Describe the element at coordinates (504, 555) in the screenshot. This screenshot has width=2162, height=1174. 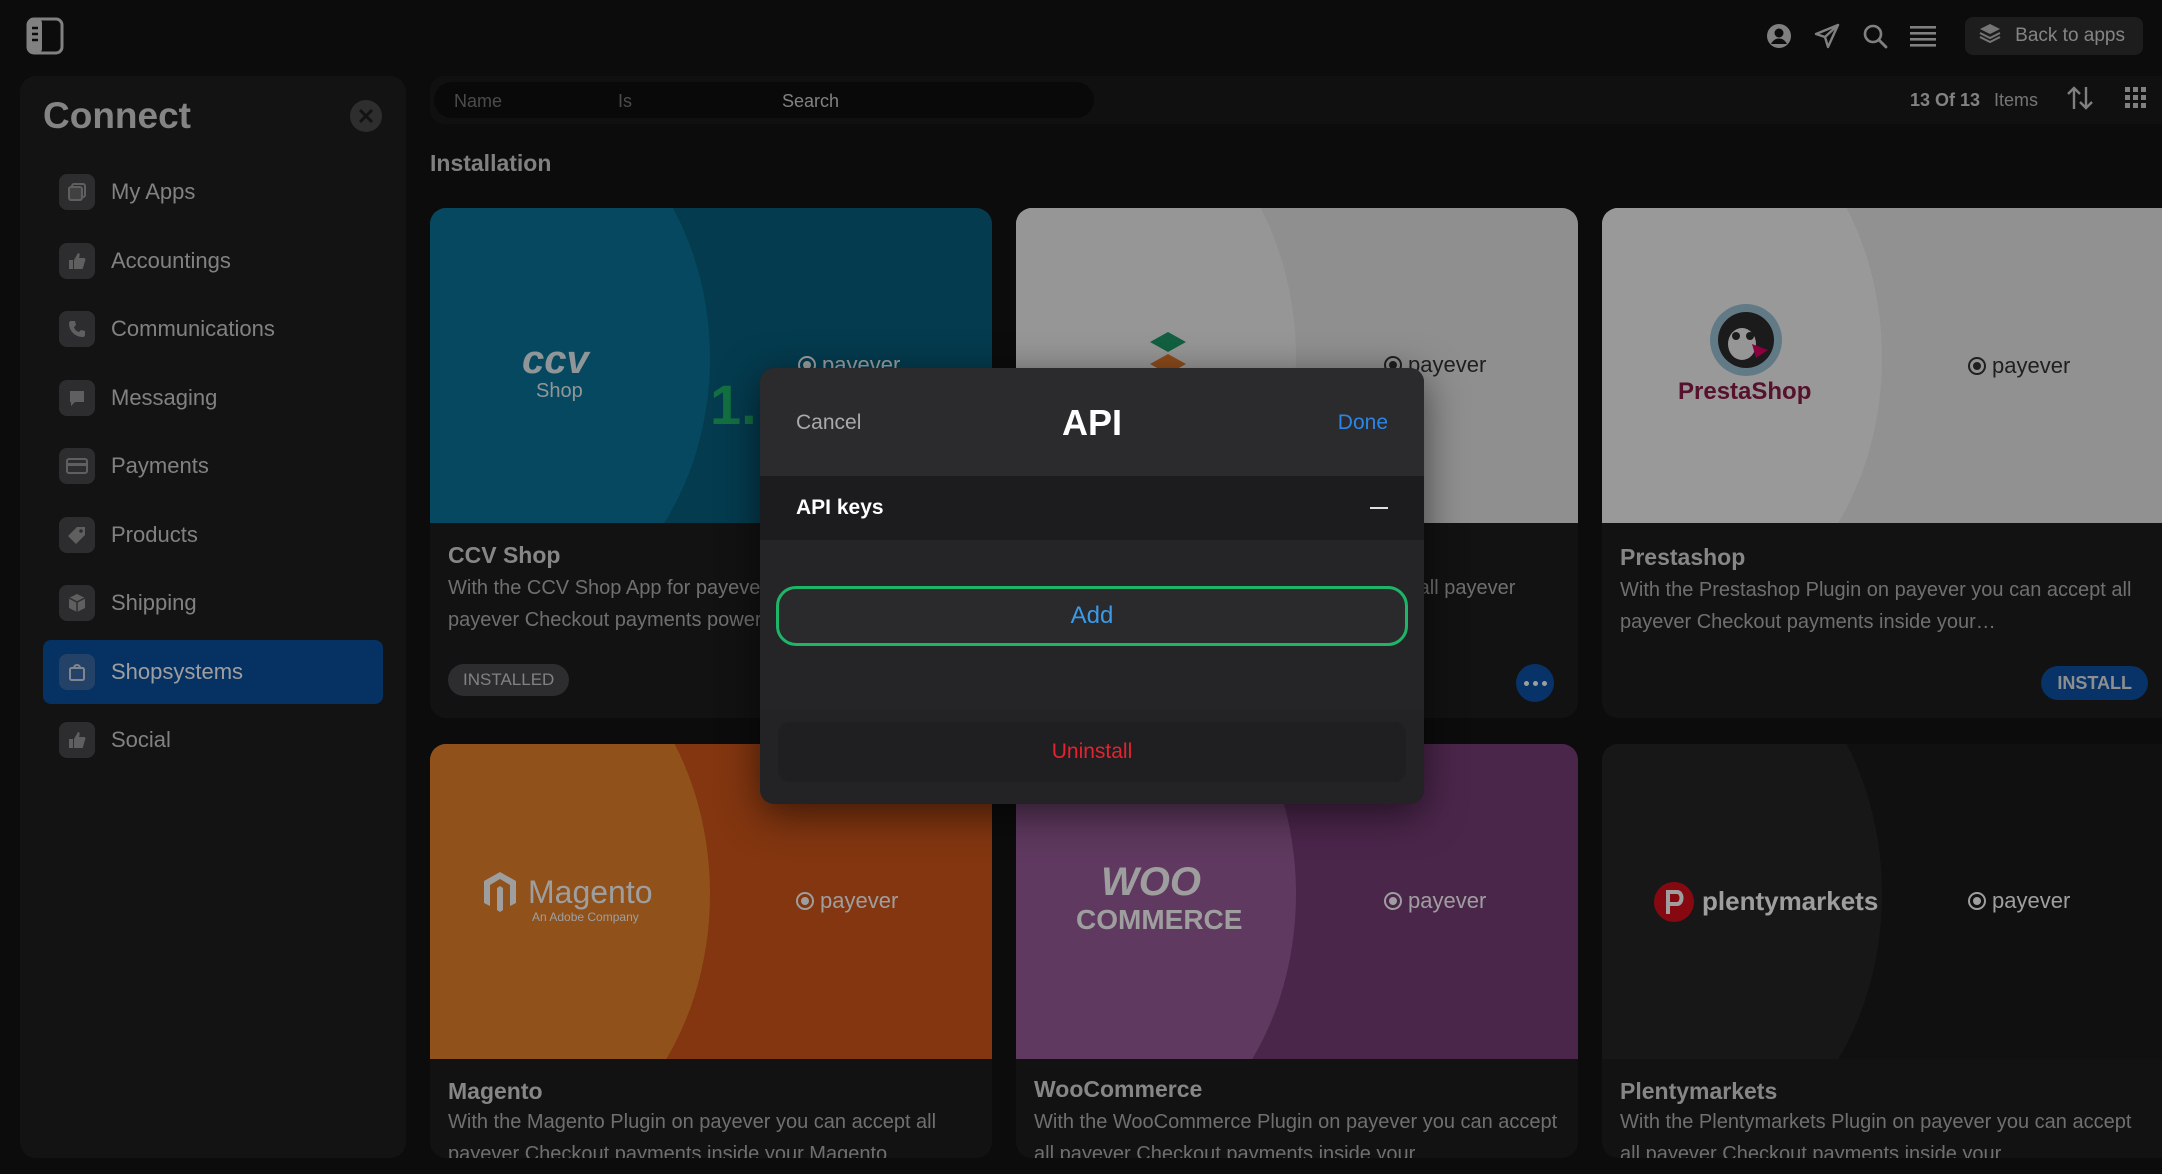
I see `card-title: CCV Shop` at that location.